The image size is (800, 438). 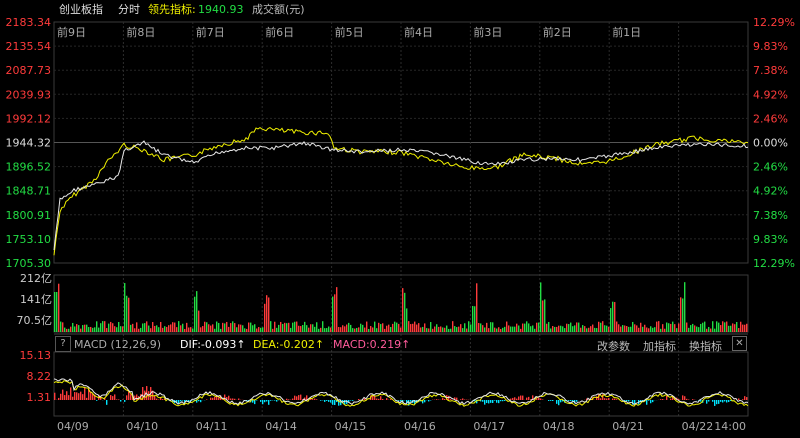 What do you see at coordinates (739, 343) in the screenshot?
I see `close-indicator-button: ✕` at bounding box center [739, 343].